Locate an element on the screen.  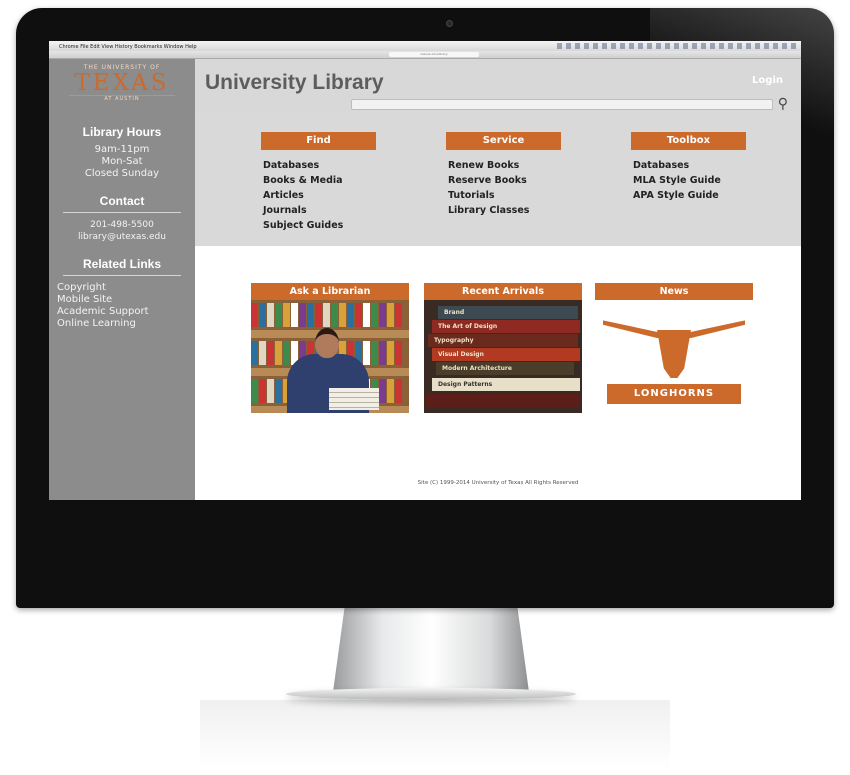
monitor-base is located at coordinates (431, 694).